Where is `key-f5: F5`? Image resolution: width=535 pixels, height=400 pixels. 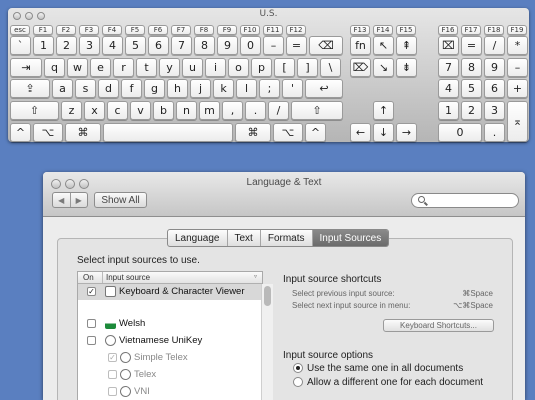
key-f5: F5 is located at coordinates (135, 30).